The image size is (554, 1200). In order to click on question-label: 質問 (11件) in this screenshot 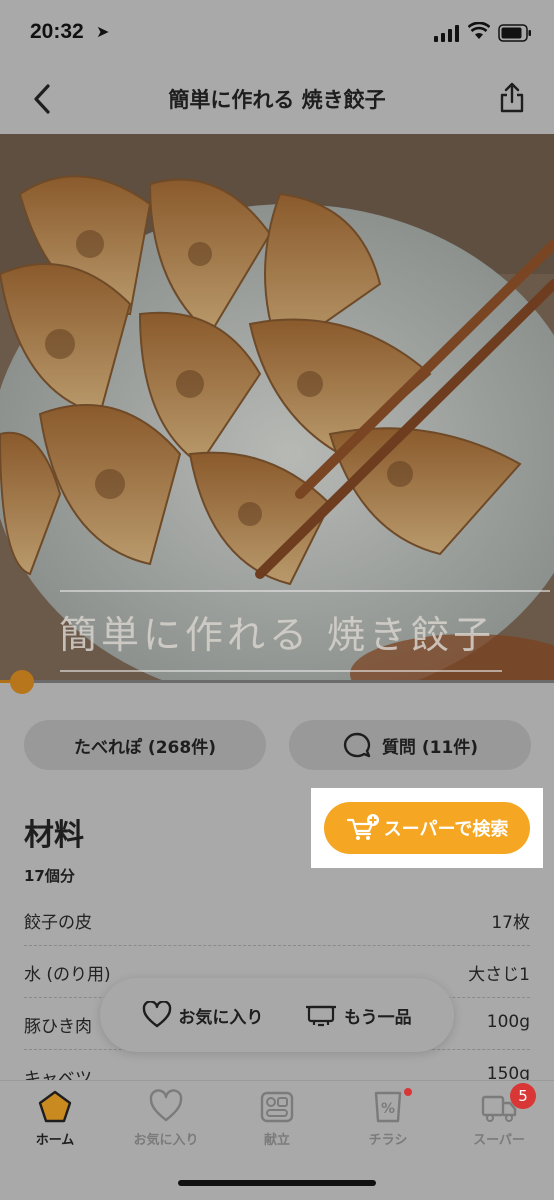, I will do `click(430, 747)`.